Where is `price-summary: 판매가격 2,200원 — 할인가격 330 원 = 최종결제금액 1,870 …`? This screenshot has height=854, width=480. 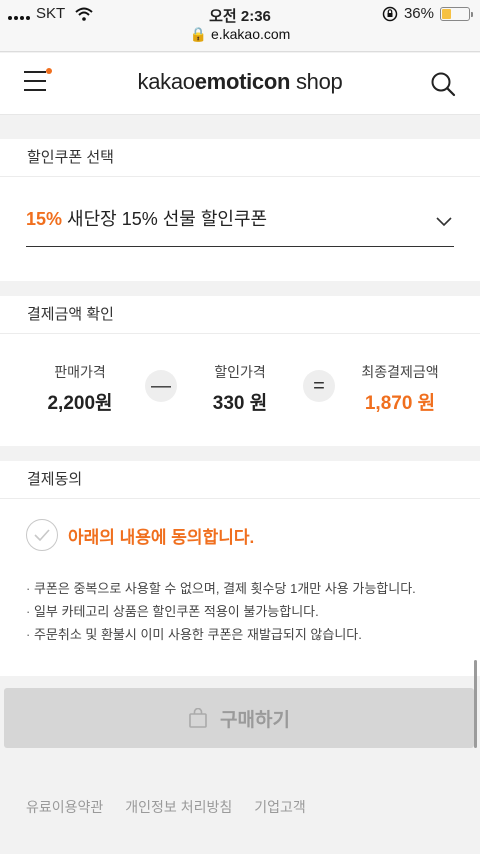 price-summary: 판매가격 2,200원 — 할인가격 330 원 = 최종결제금액 1,870 … is located at coordinates (240, 390).